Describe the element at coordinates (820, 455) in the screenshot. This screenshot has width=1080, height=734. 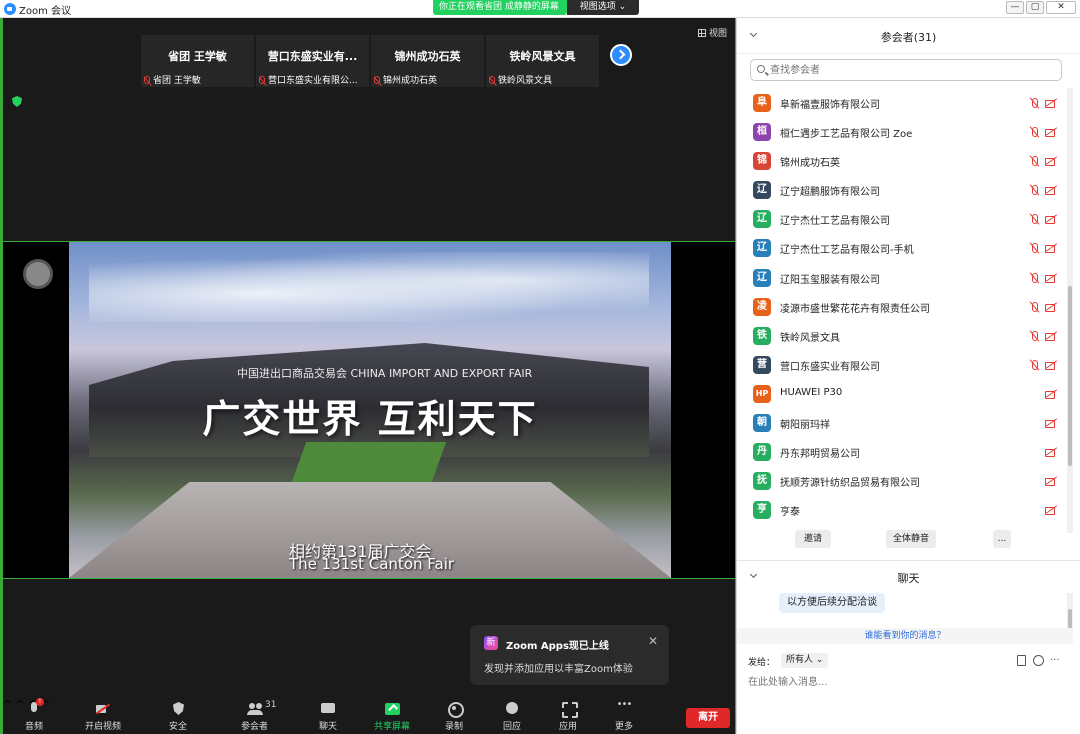
I see `participant-name: 丹东邦明贸易公司` at that location.